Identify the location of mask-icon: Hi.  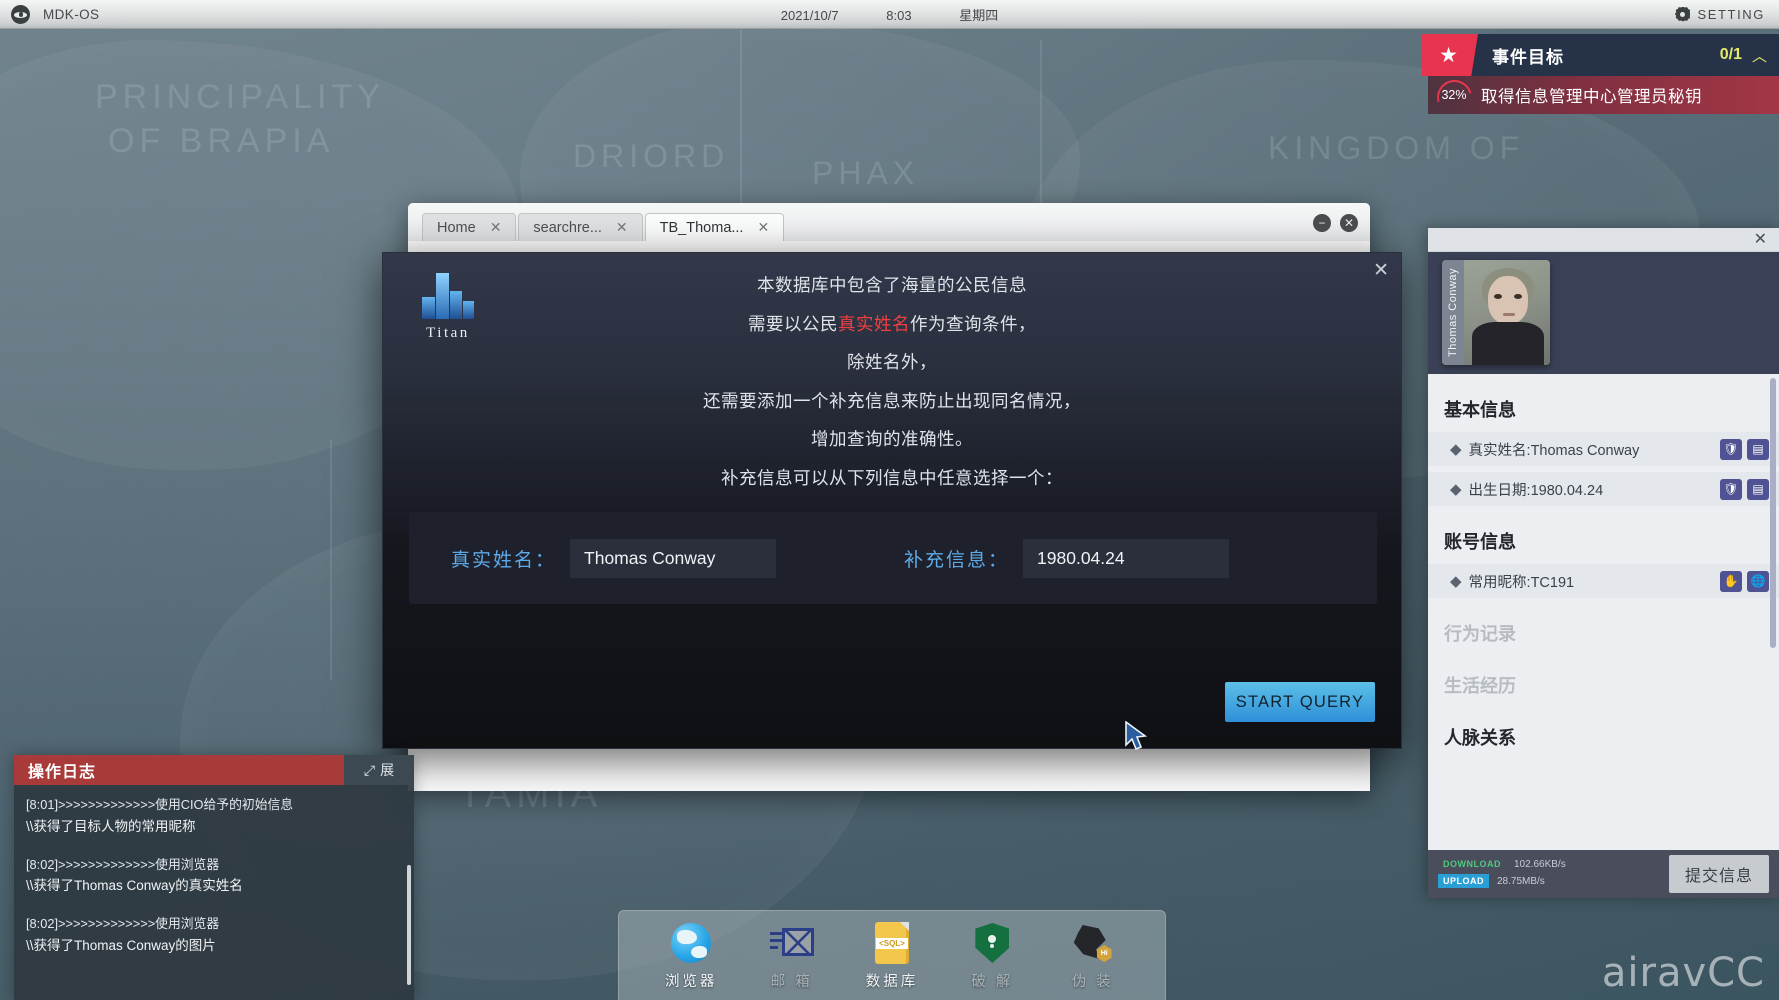
(1093, 943).